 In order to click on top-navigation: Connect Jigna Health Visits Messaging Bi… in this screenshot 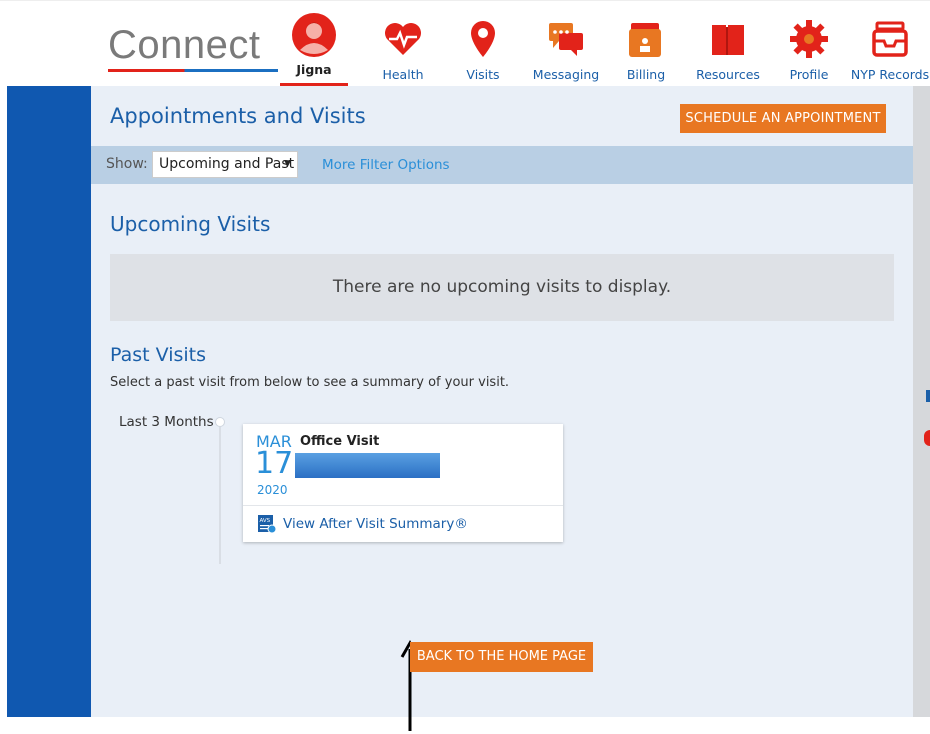, I will do `click(465, 43)`.